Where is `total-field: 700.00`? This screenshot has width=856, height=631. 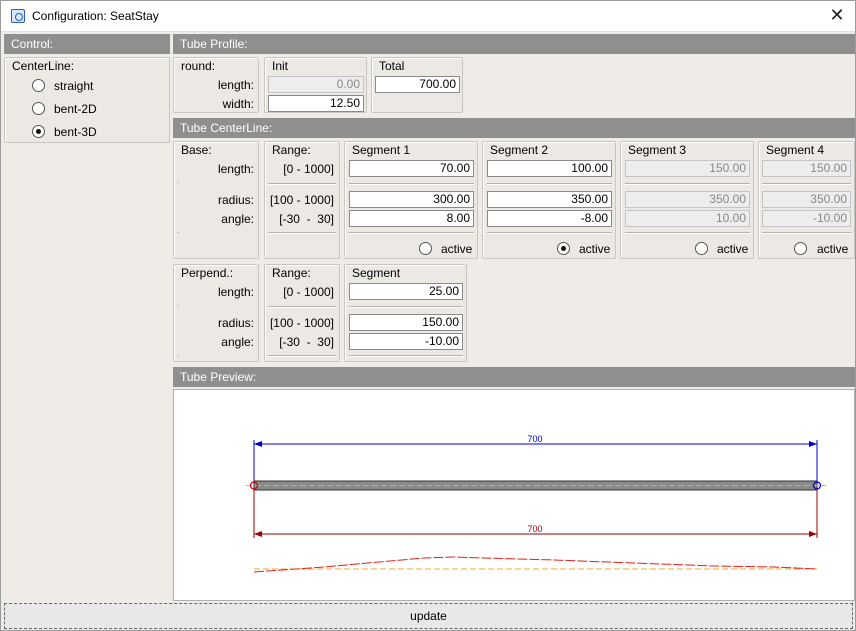 total-field: 700.00 is located at coordinates (417, 84).